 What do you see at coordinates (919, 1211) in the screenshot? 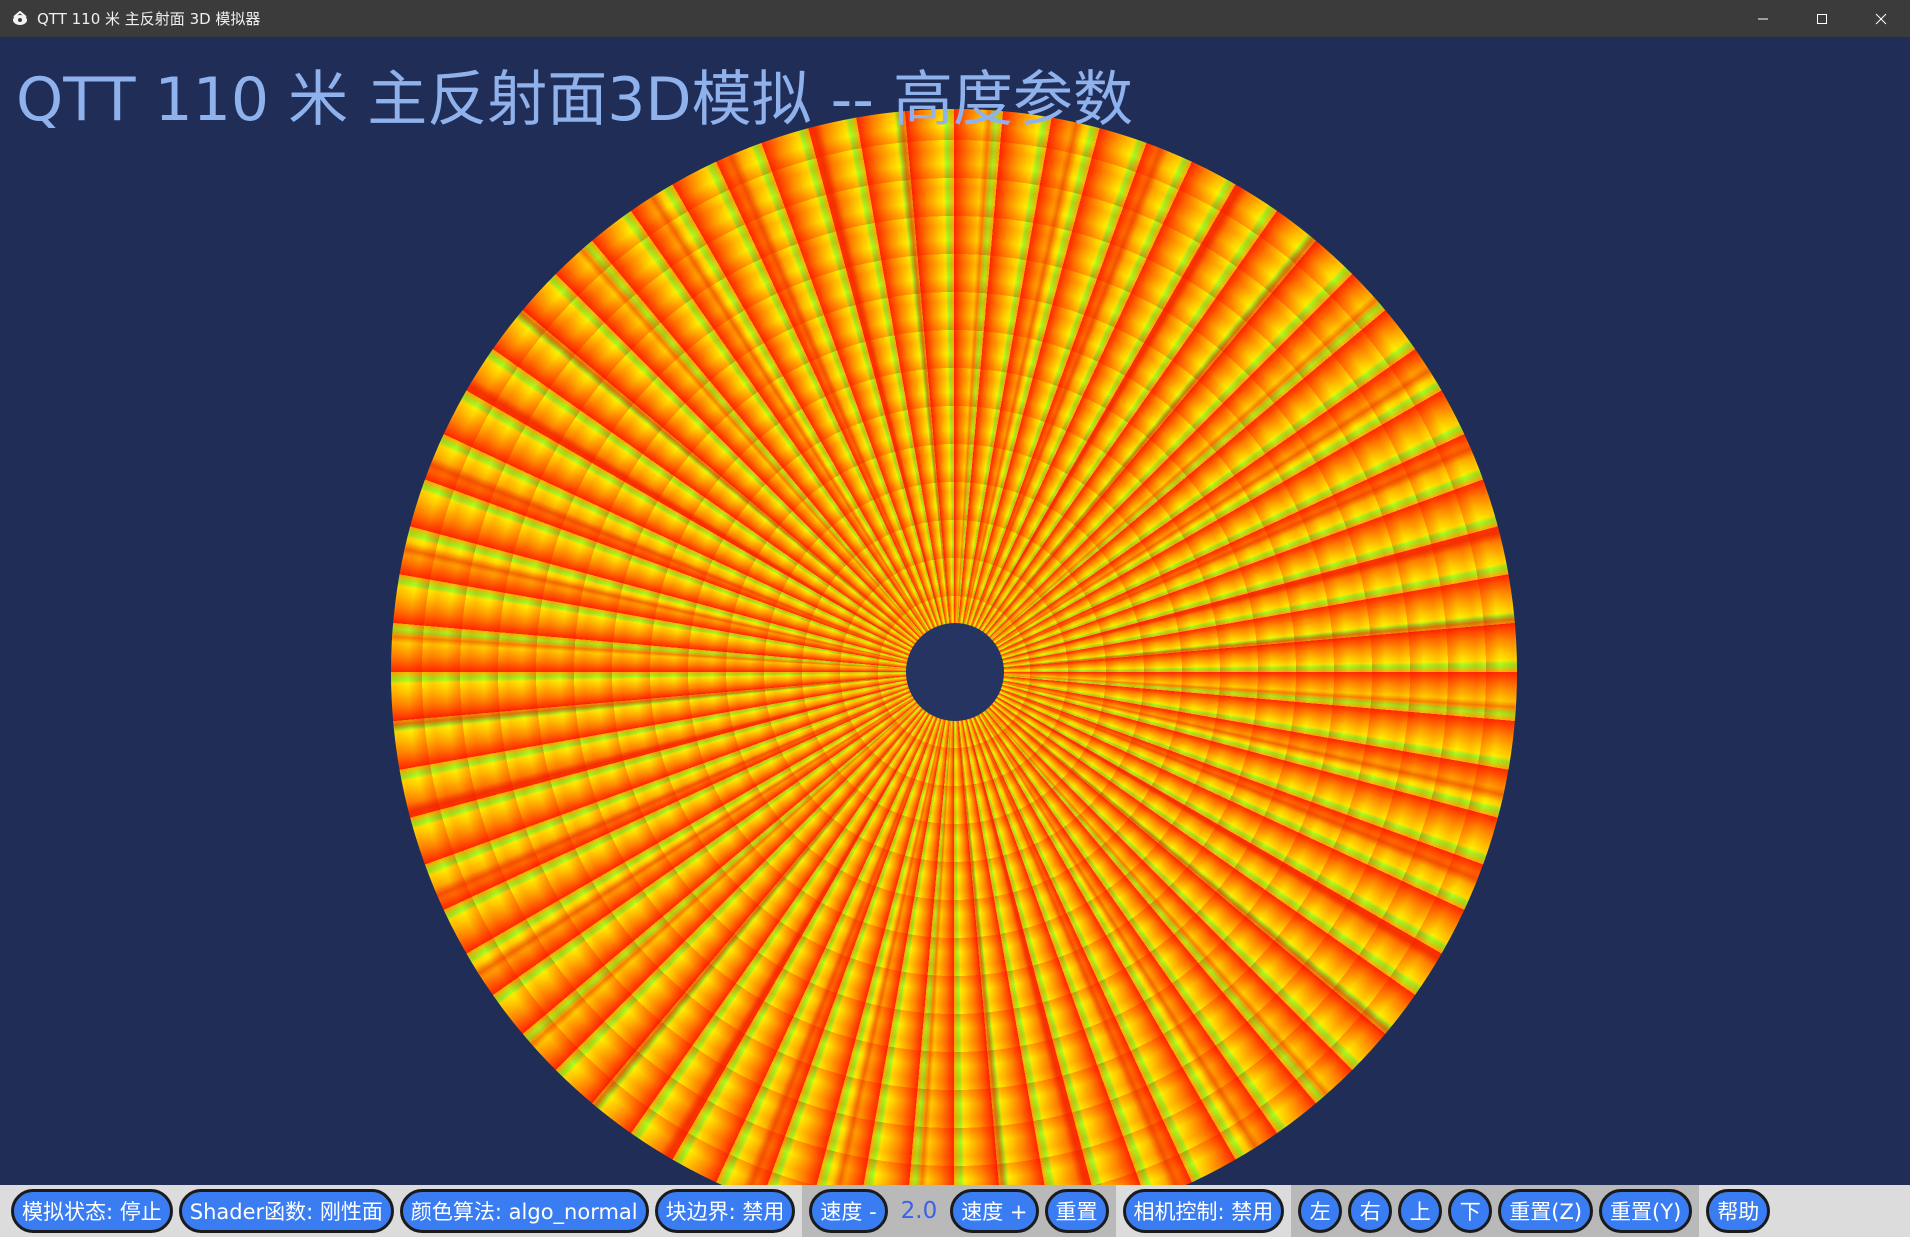
I see `speed-value: 2.0` at bounding box center [919, 1211].